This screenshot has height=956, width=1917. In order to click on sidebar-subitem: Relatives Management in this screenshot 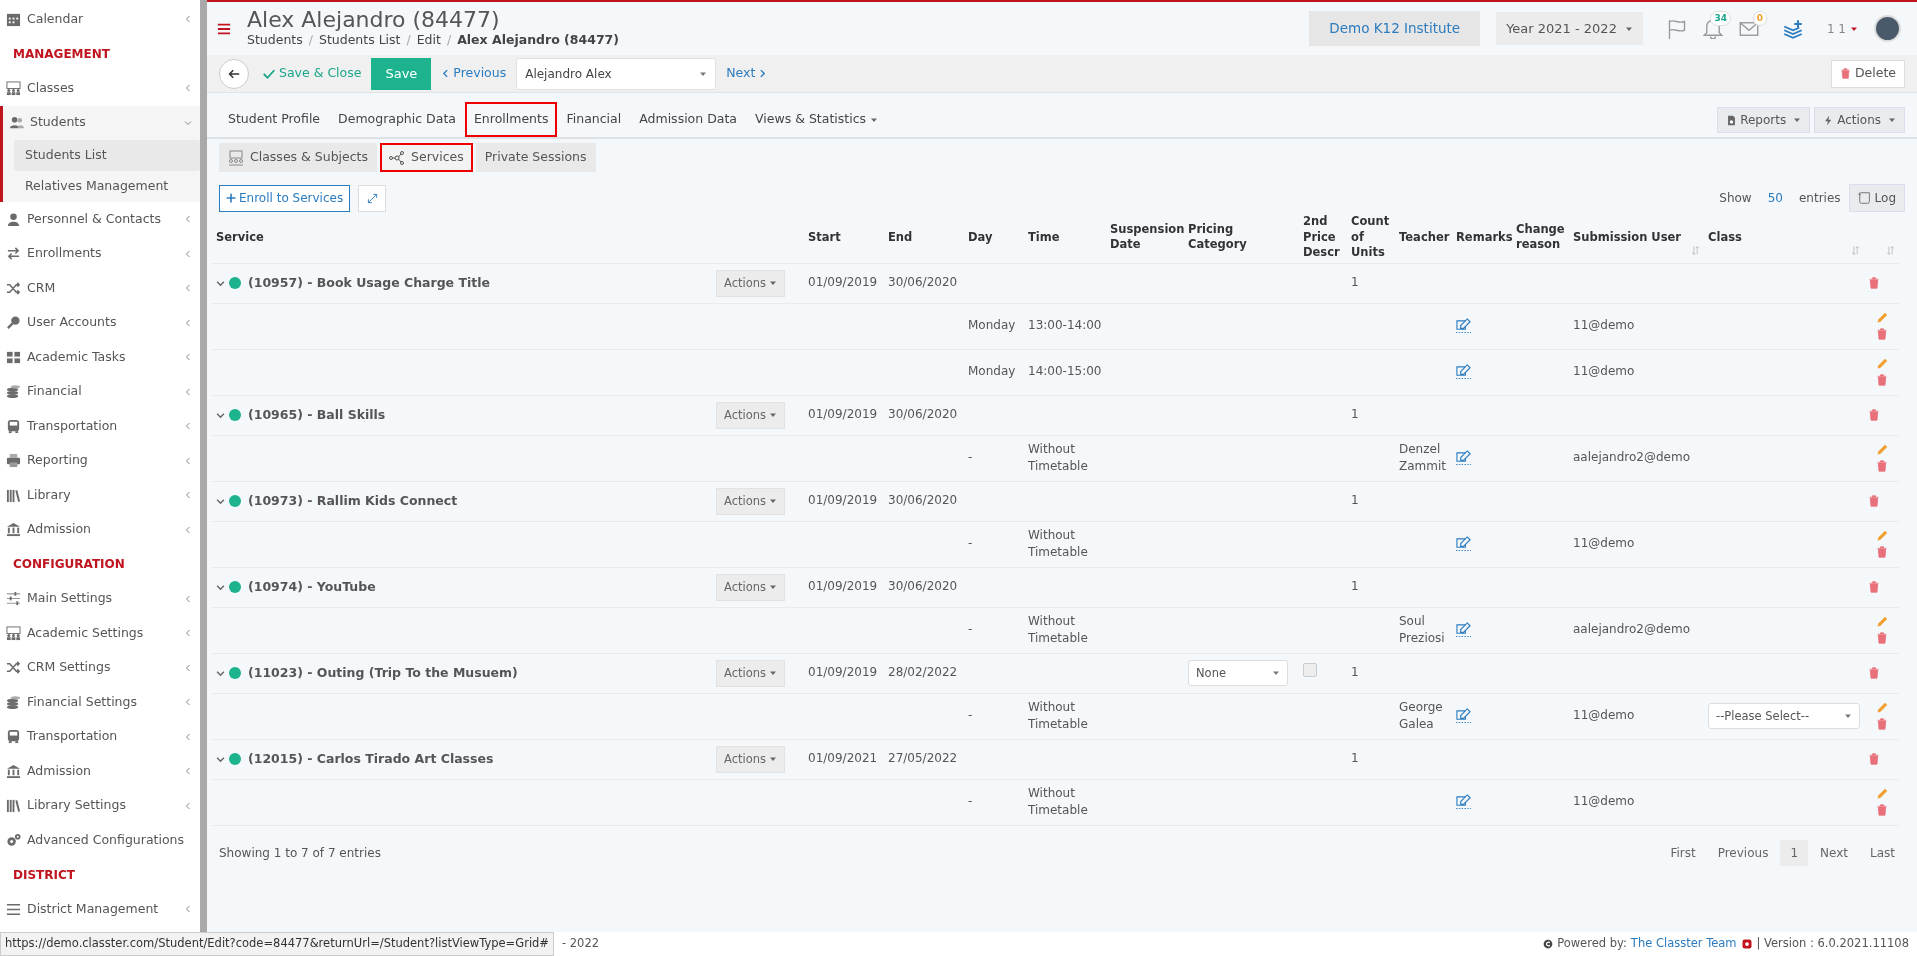, I will do `click(101, 186)`.